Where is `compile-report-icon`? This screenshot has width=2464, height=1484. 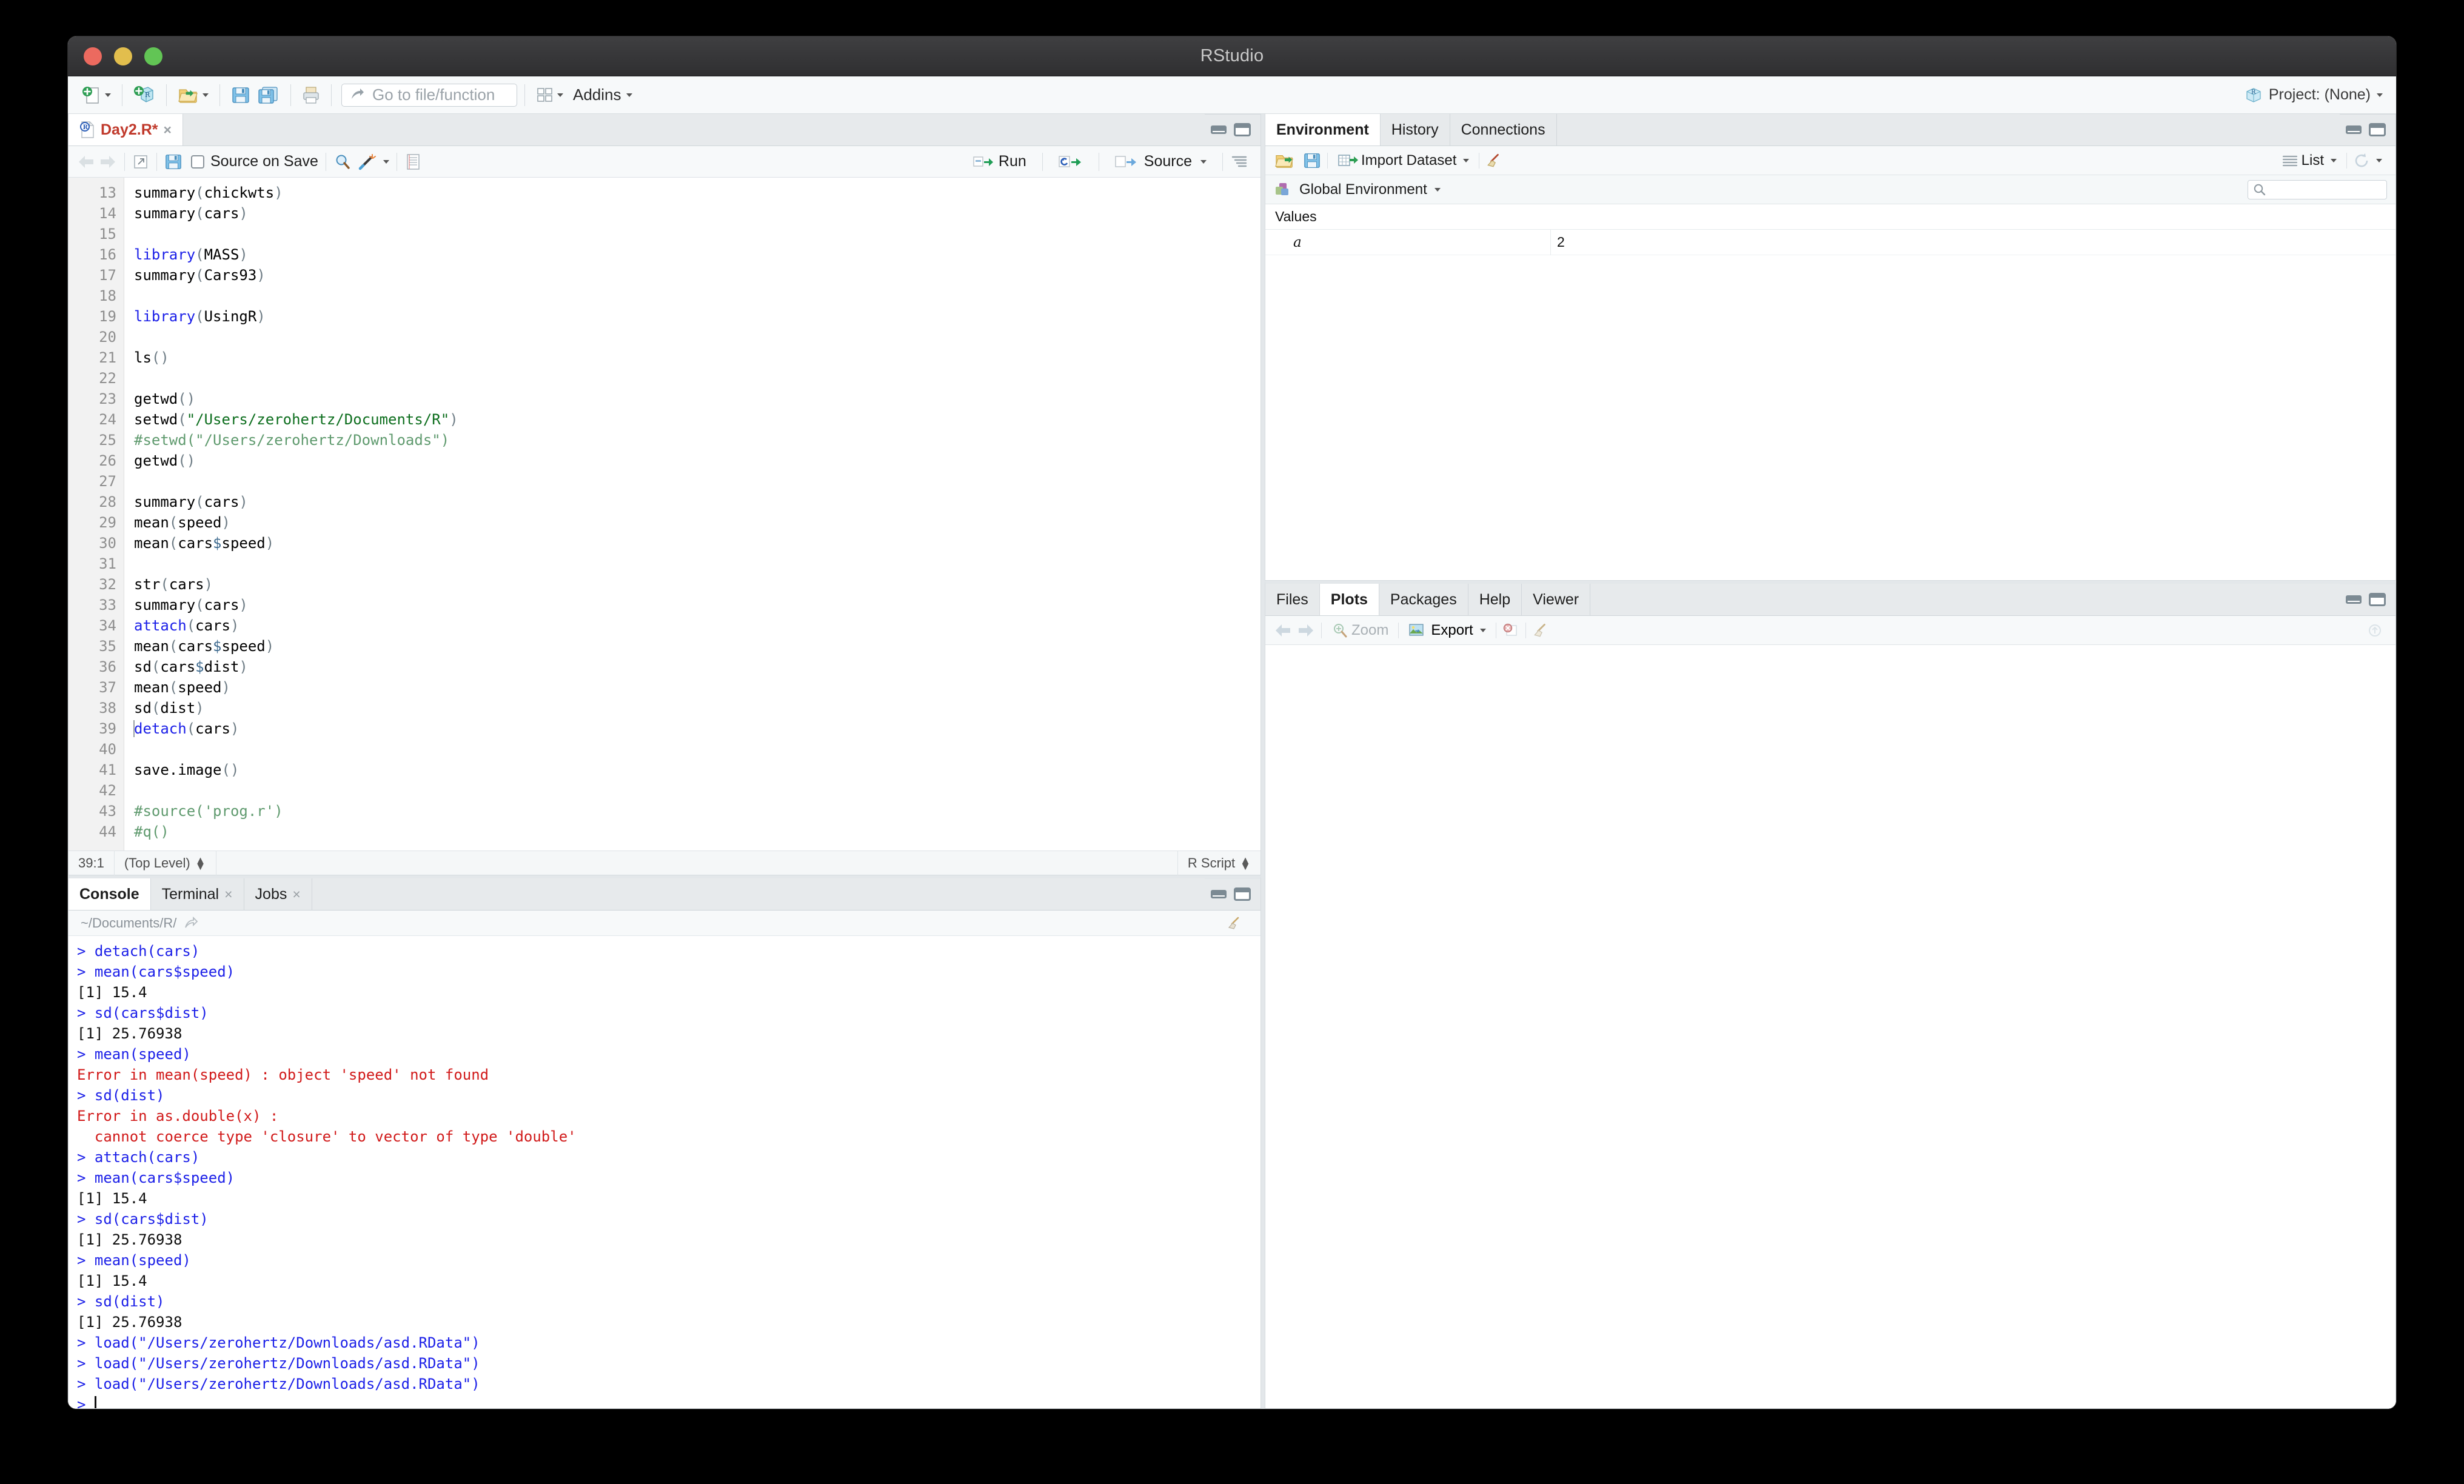
compile-report-icon is located at coordinates (413, 162).